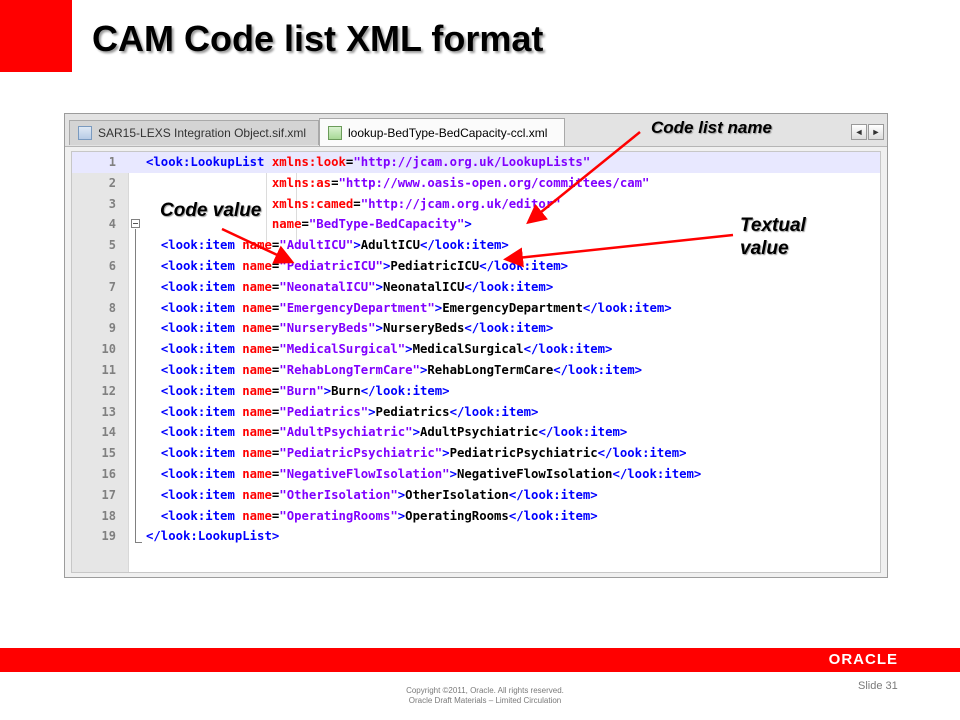 The height and width of the screenshot is (720, 960). What do you see at coordinates (342, 349) in the screenshot?
I see `code-value: "MedicalSurgical"` at bounding box center [342, 349].